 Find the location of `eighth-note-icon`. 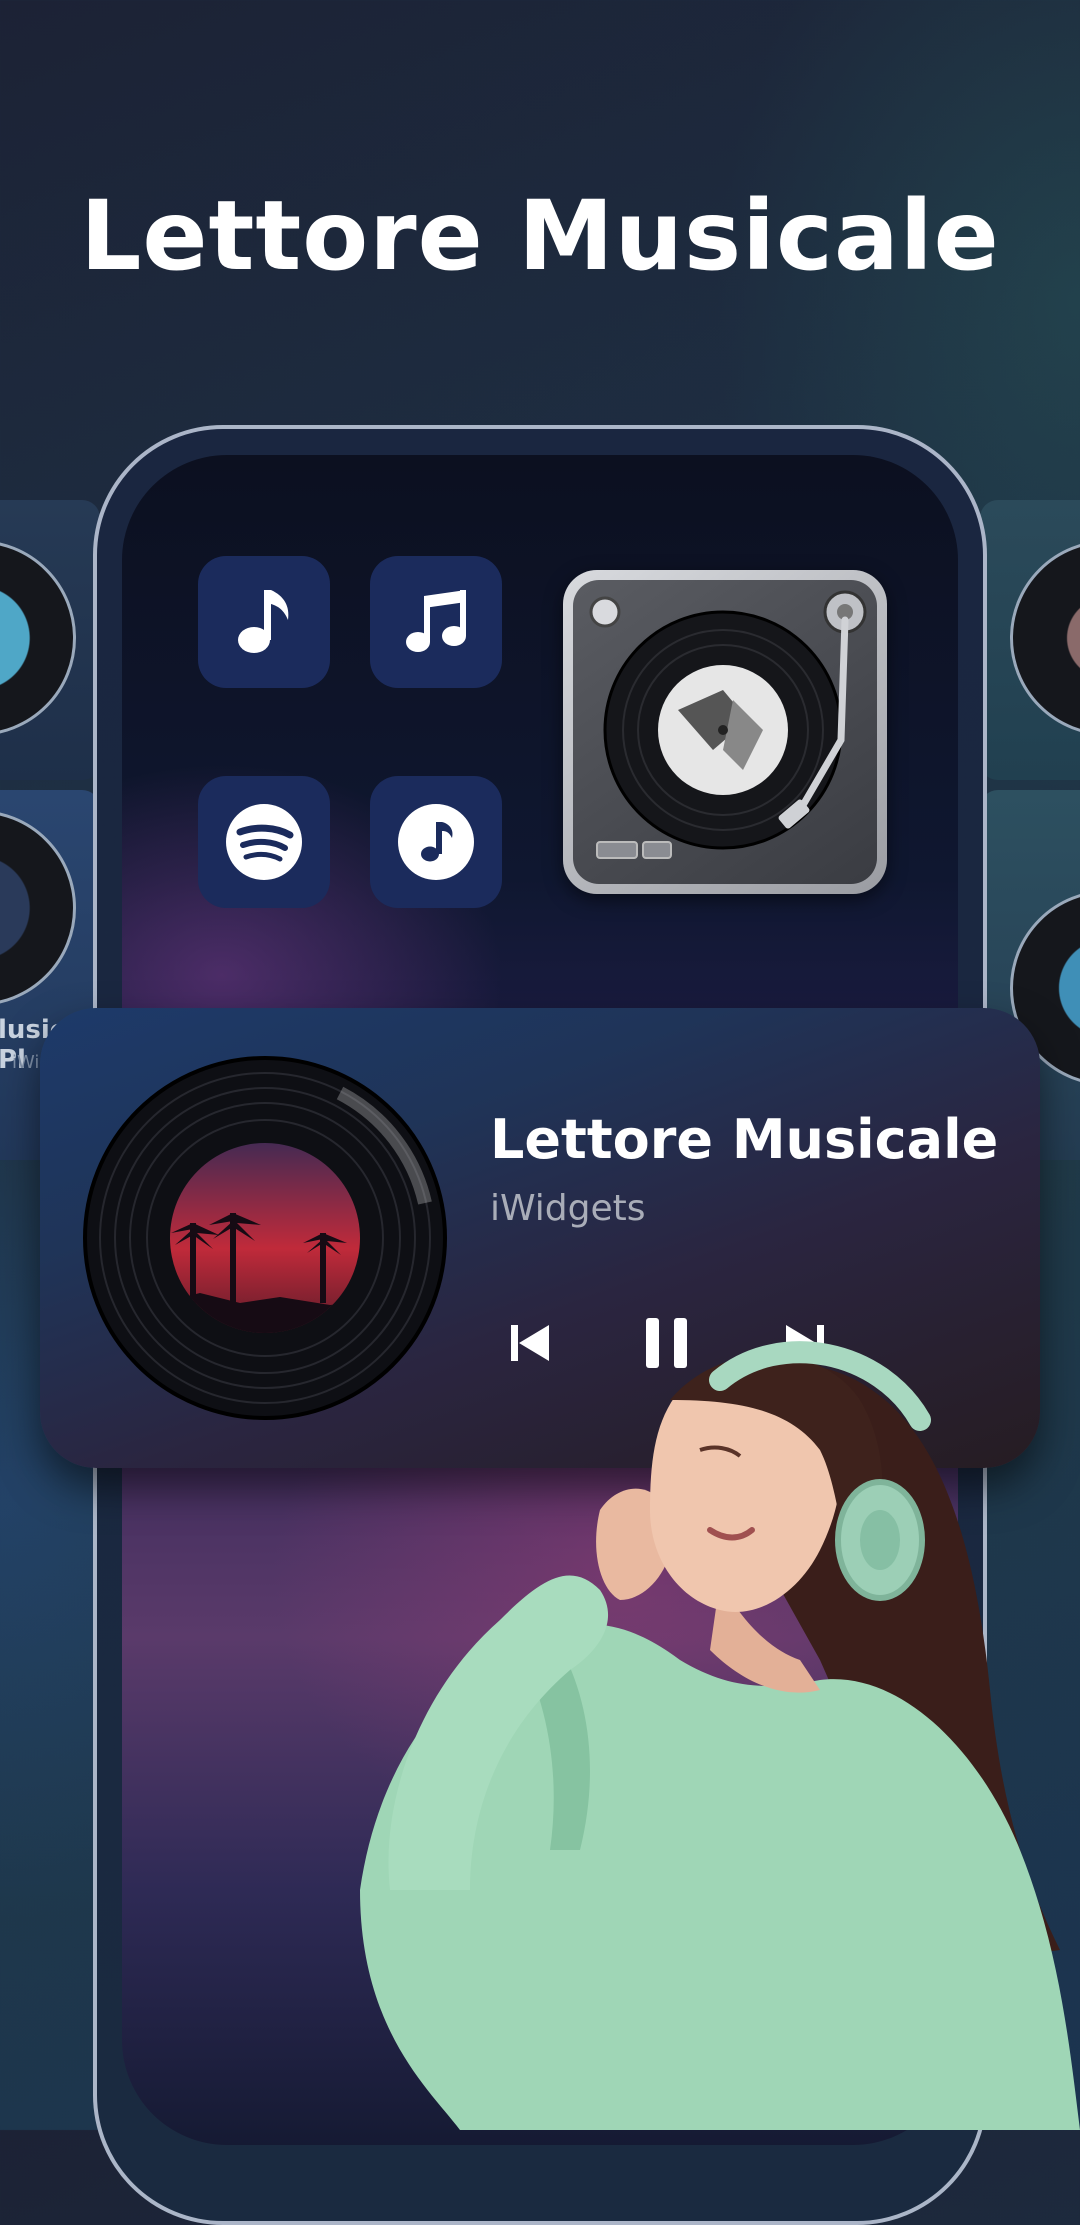

eighth-note-icon is located at coordinates (263, 621).